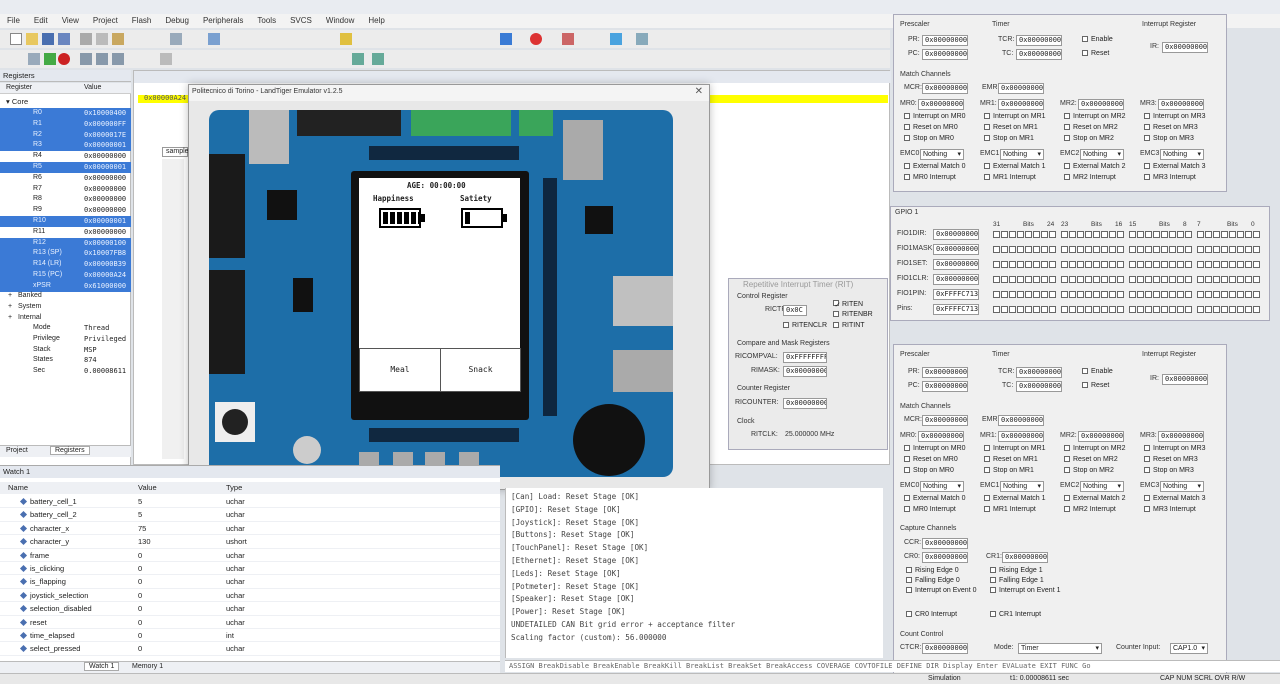 This screenshot has width=1280, height=684. What do you see at coordinates (223, 21) in the screenshot?
I see `menu-item-peripherals: Peripherals` at bounding box center [223, 21].